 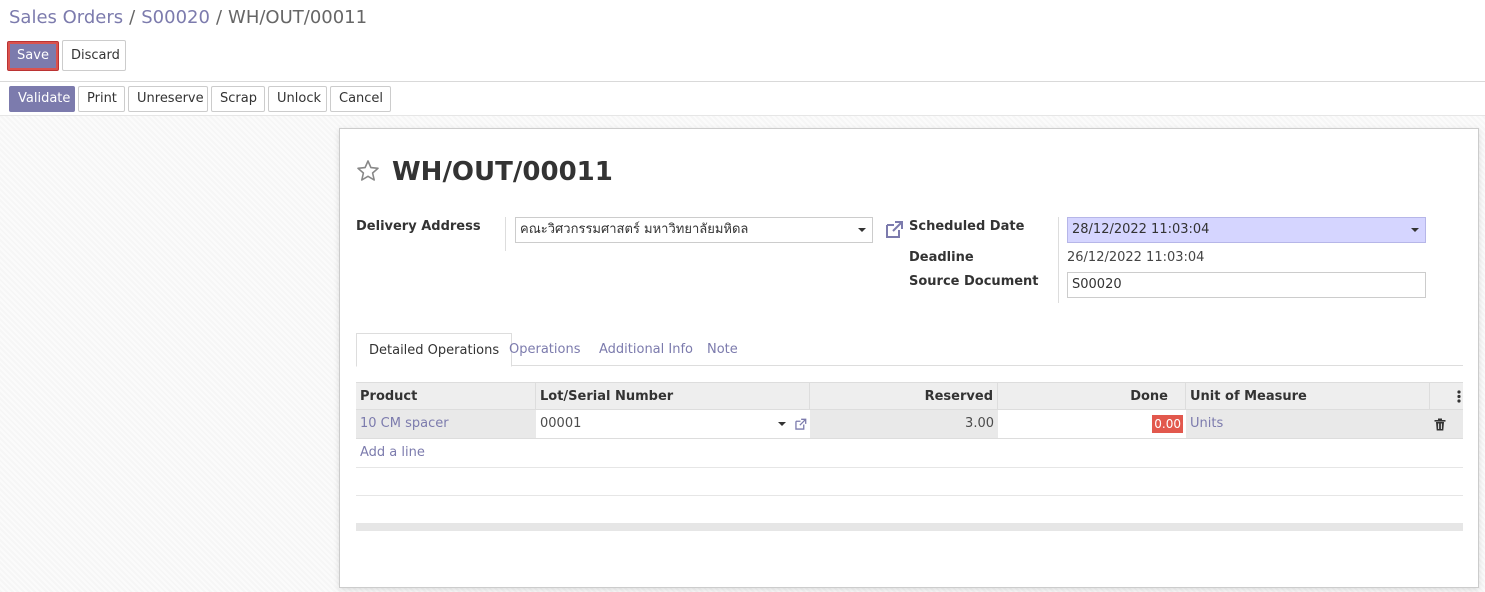 What do you see at coordinates (1092, 424) in the screenshot?
I see `done-cell: 0.00` at bounding box center [1092, 424].